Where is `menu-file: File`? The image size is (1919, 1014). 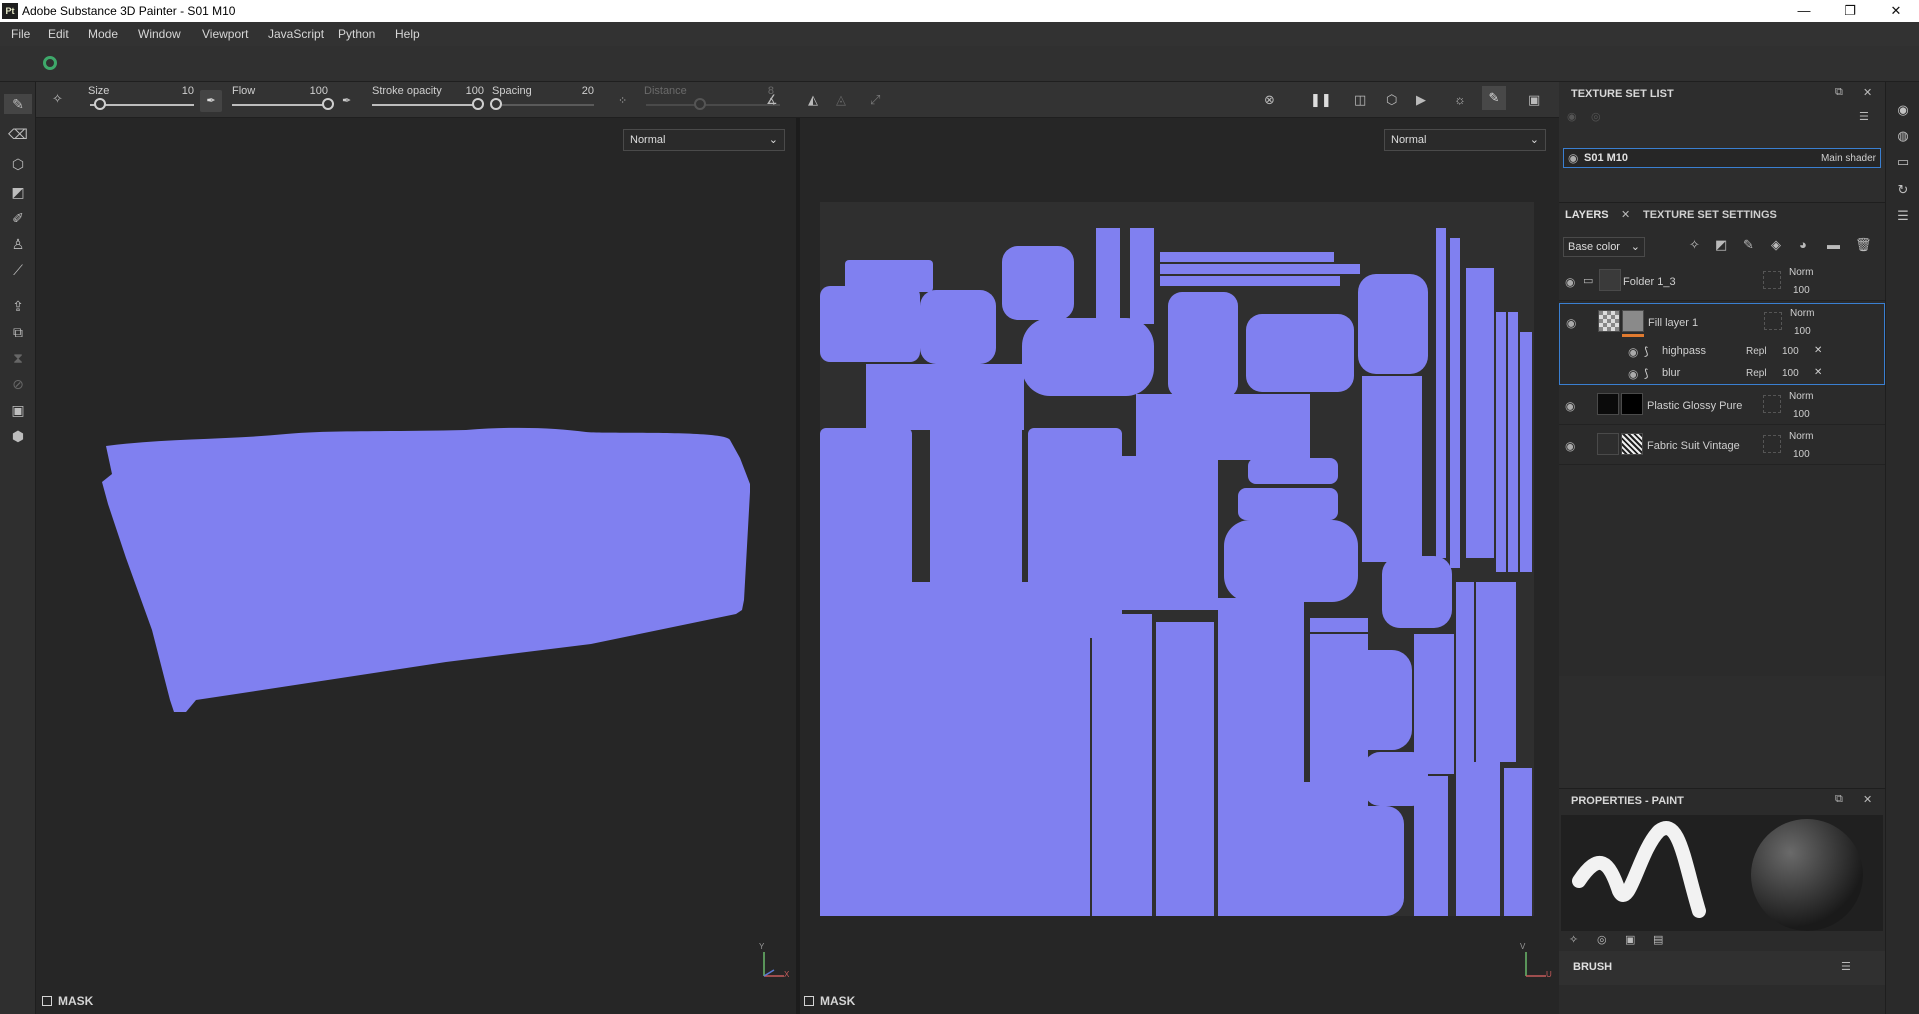
menu-file: File is located at coordinates (20, 34).